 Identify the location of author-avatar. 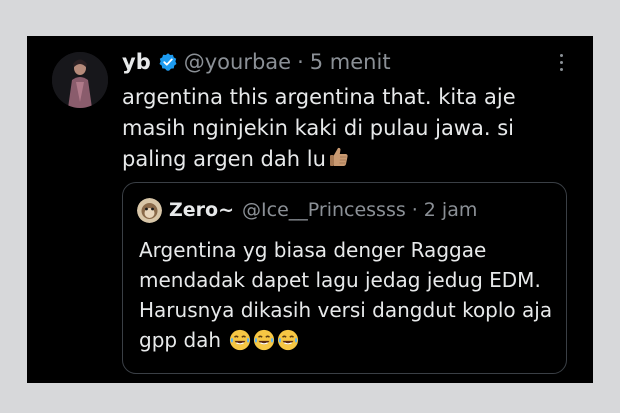
(80, 80).